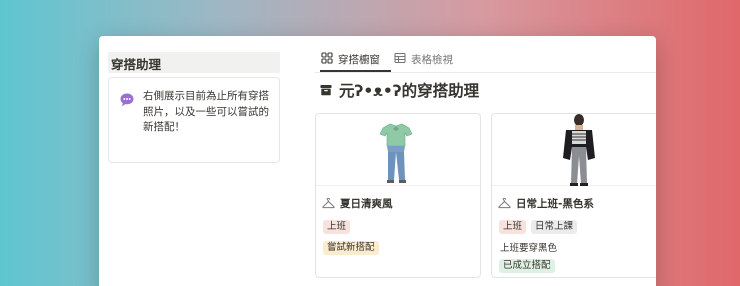  I want to click on sidebar-panel: 穿搭助理 右側展示目前為止所有穿搭 照片，以及一些可以嘗試的 新搭配！, so click(194, 107).